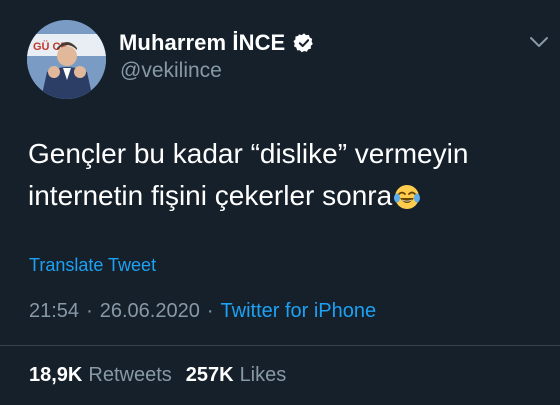 The image size is (560, 405). I want to click on likes-count: 257K, so click(209, 375).